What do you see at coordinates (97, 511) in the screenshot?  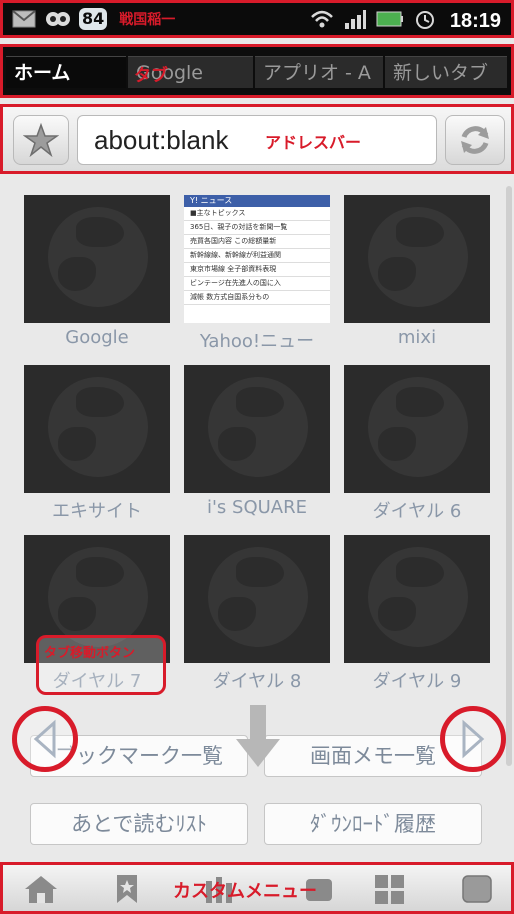 I see `tile-label: エキサイト` at bounding box center [97, 511].